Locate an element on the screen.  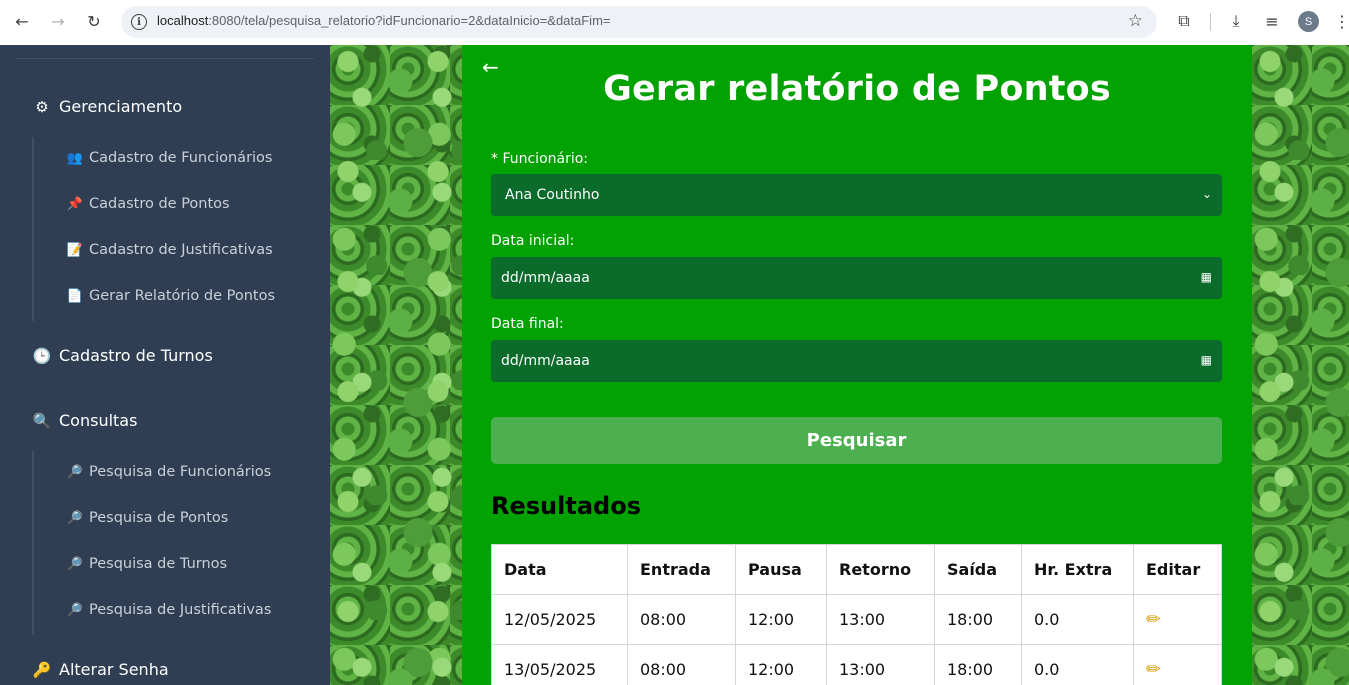
cell-data: 13/05/2025 is located at coordinates (559, 664).